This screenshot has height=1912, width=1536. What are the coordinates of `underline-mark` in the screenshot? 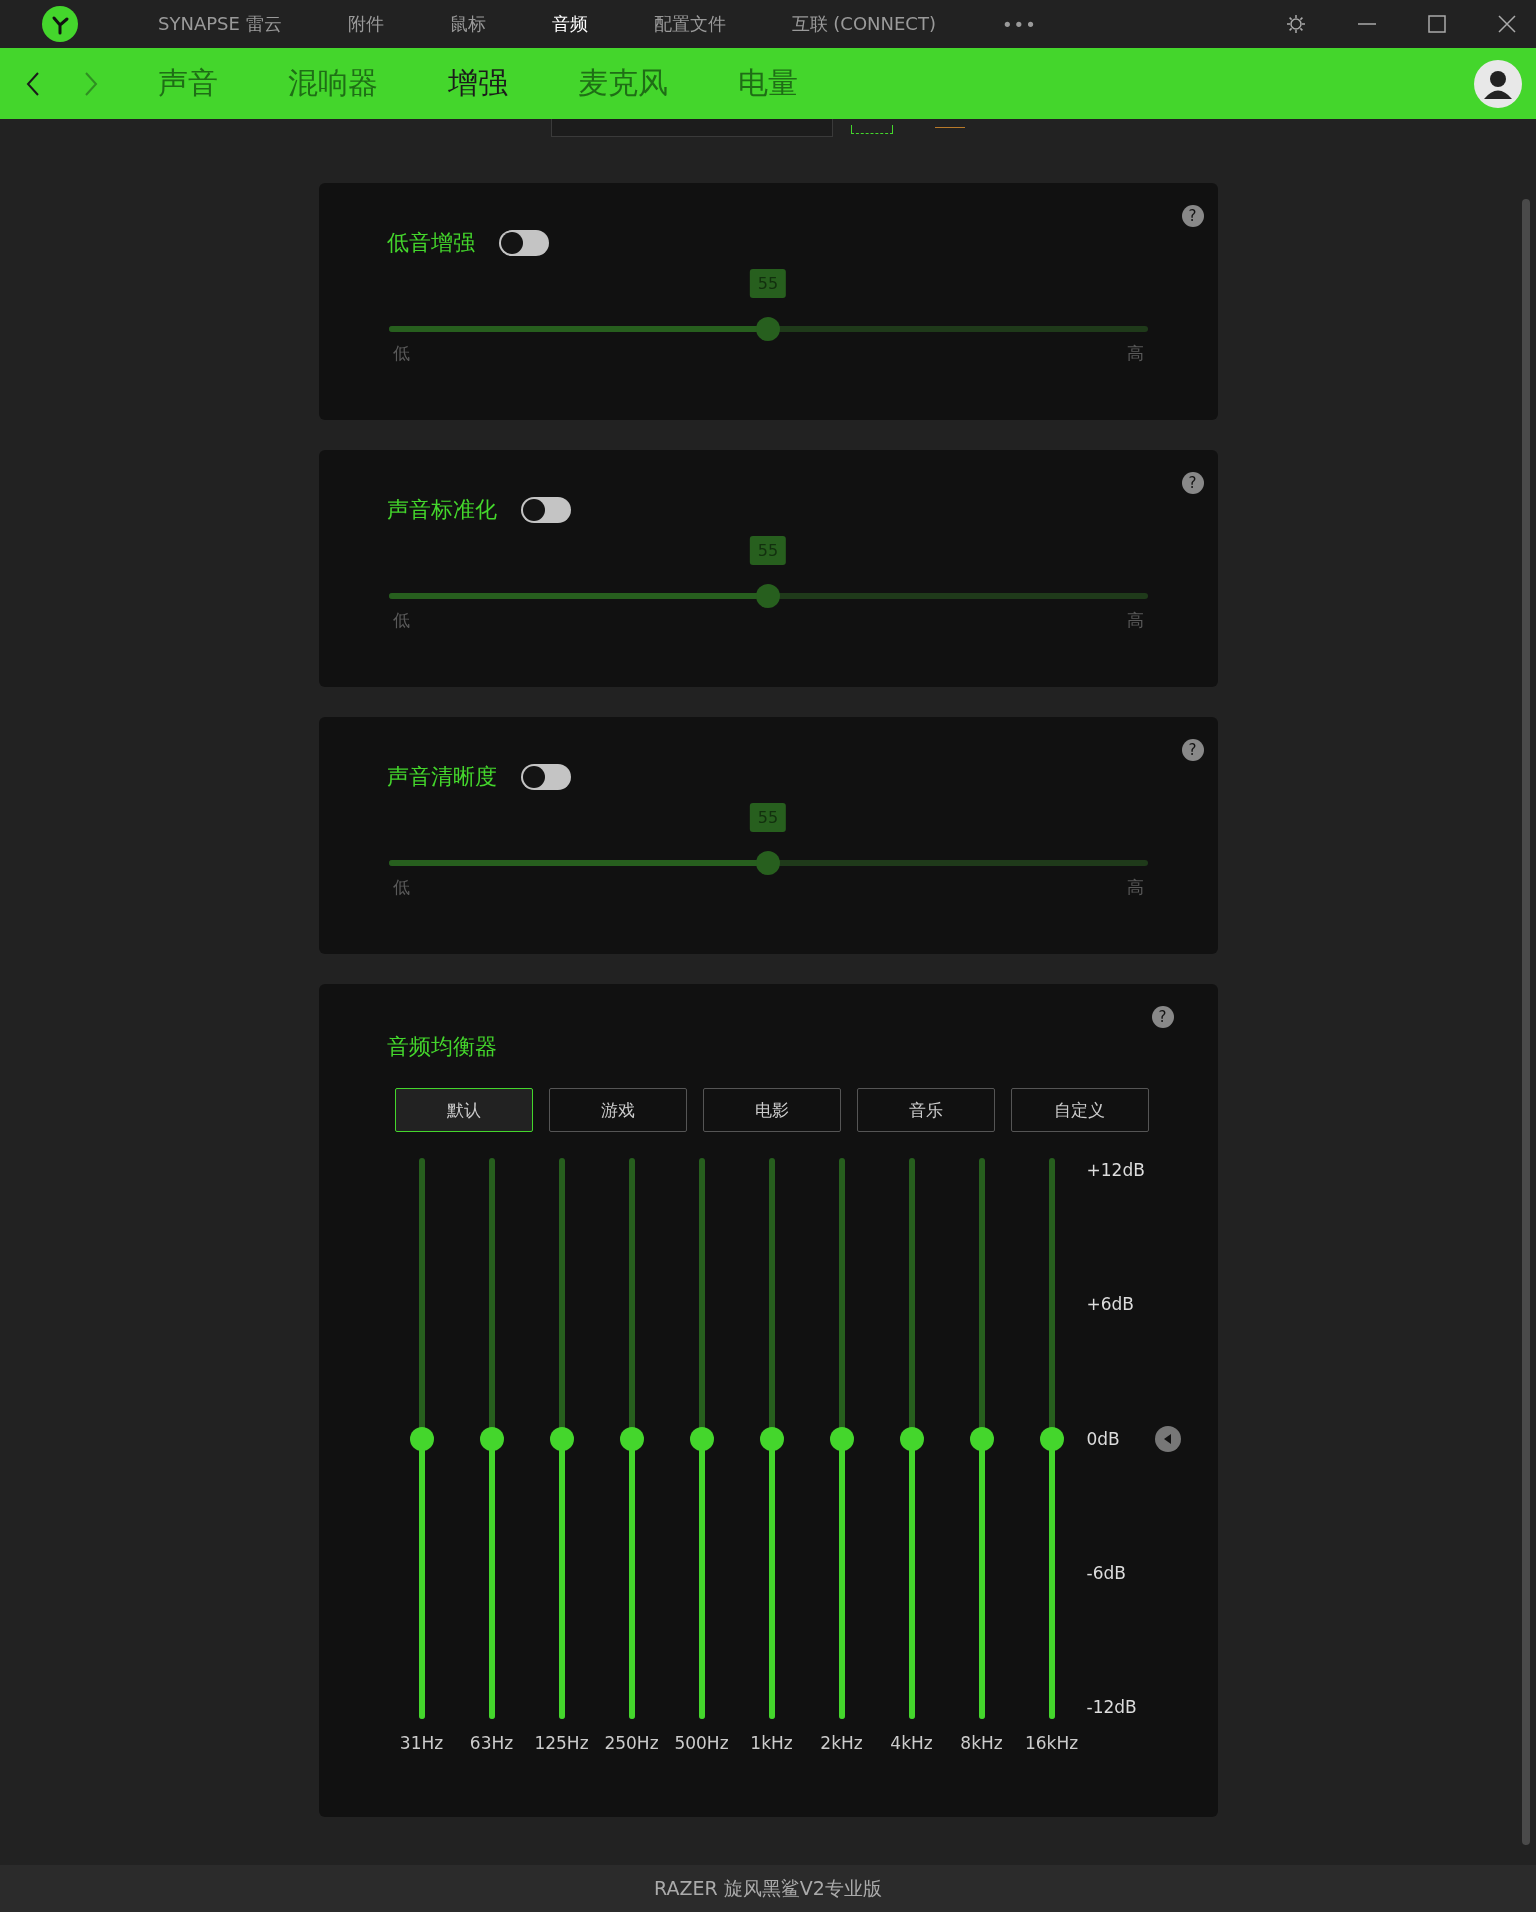 It's located at (950, 127).